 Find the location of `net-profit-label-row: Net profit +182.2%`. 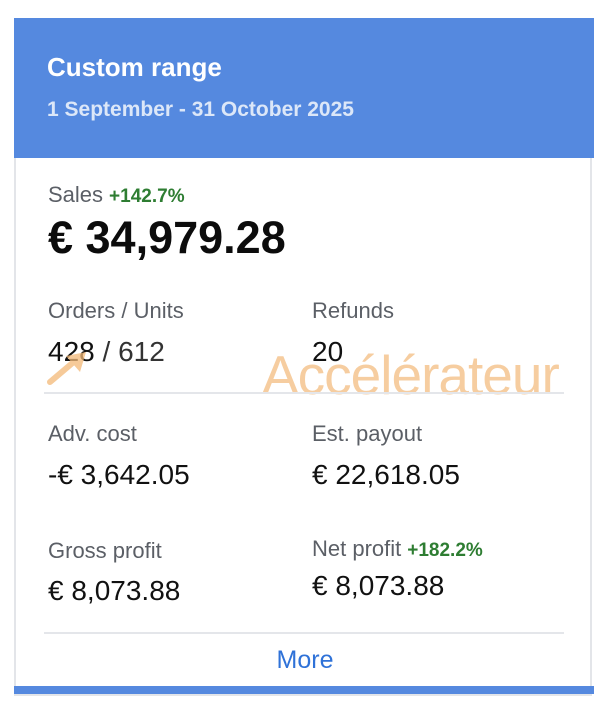

net-profit-label-row: Net profit +182.2% is located at coordinates (397, 549).